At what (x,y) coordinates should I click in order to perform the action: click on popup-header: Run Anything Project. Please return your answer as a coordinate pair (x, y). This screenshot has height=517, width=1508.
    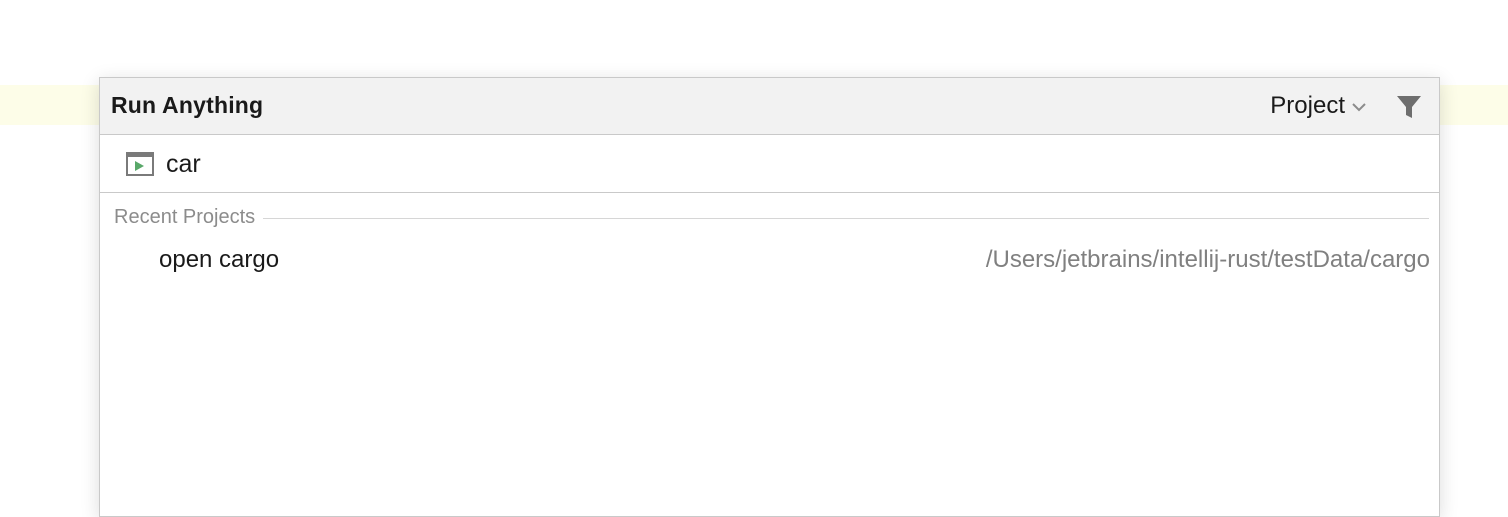
    Looking at the image, I should click on (769, 106).